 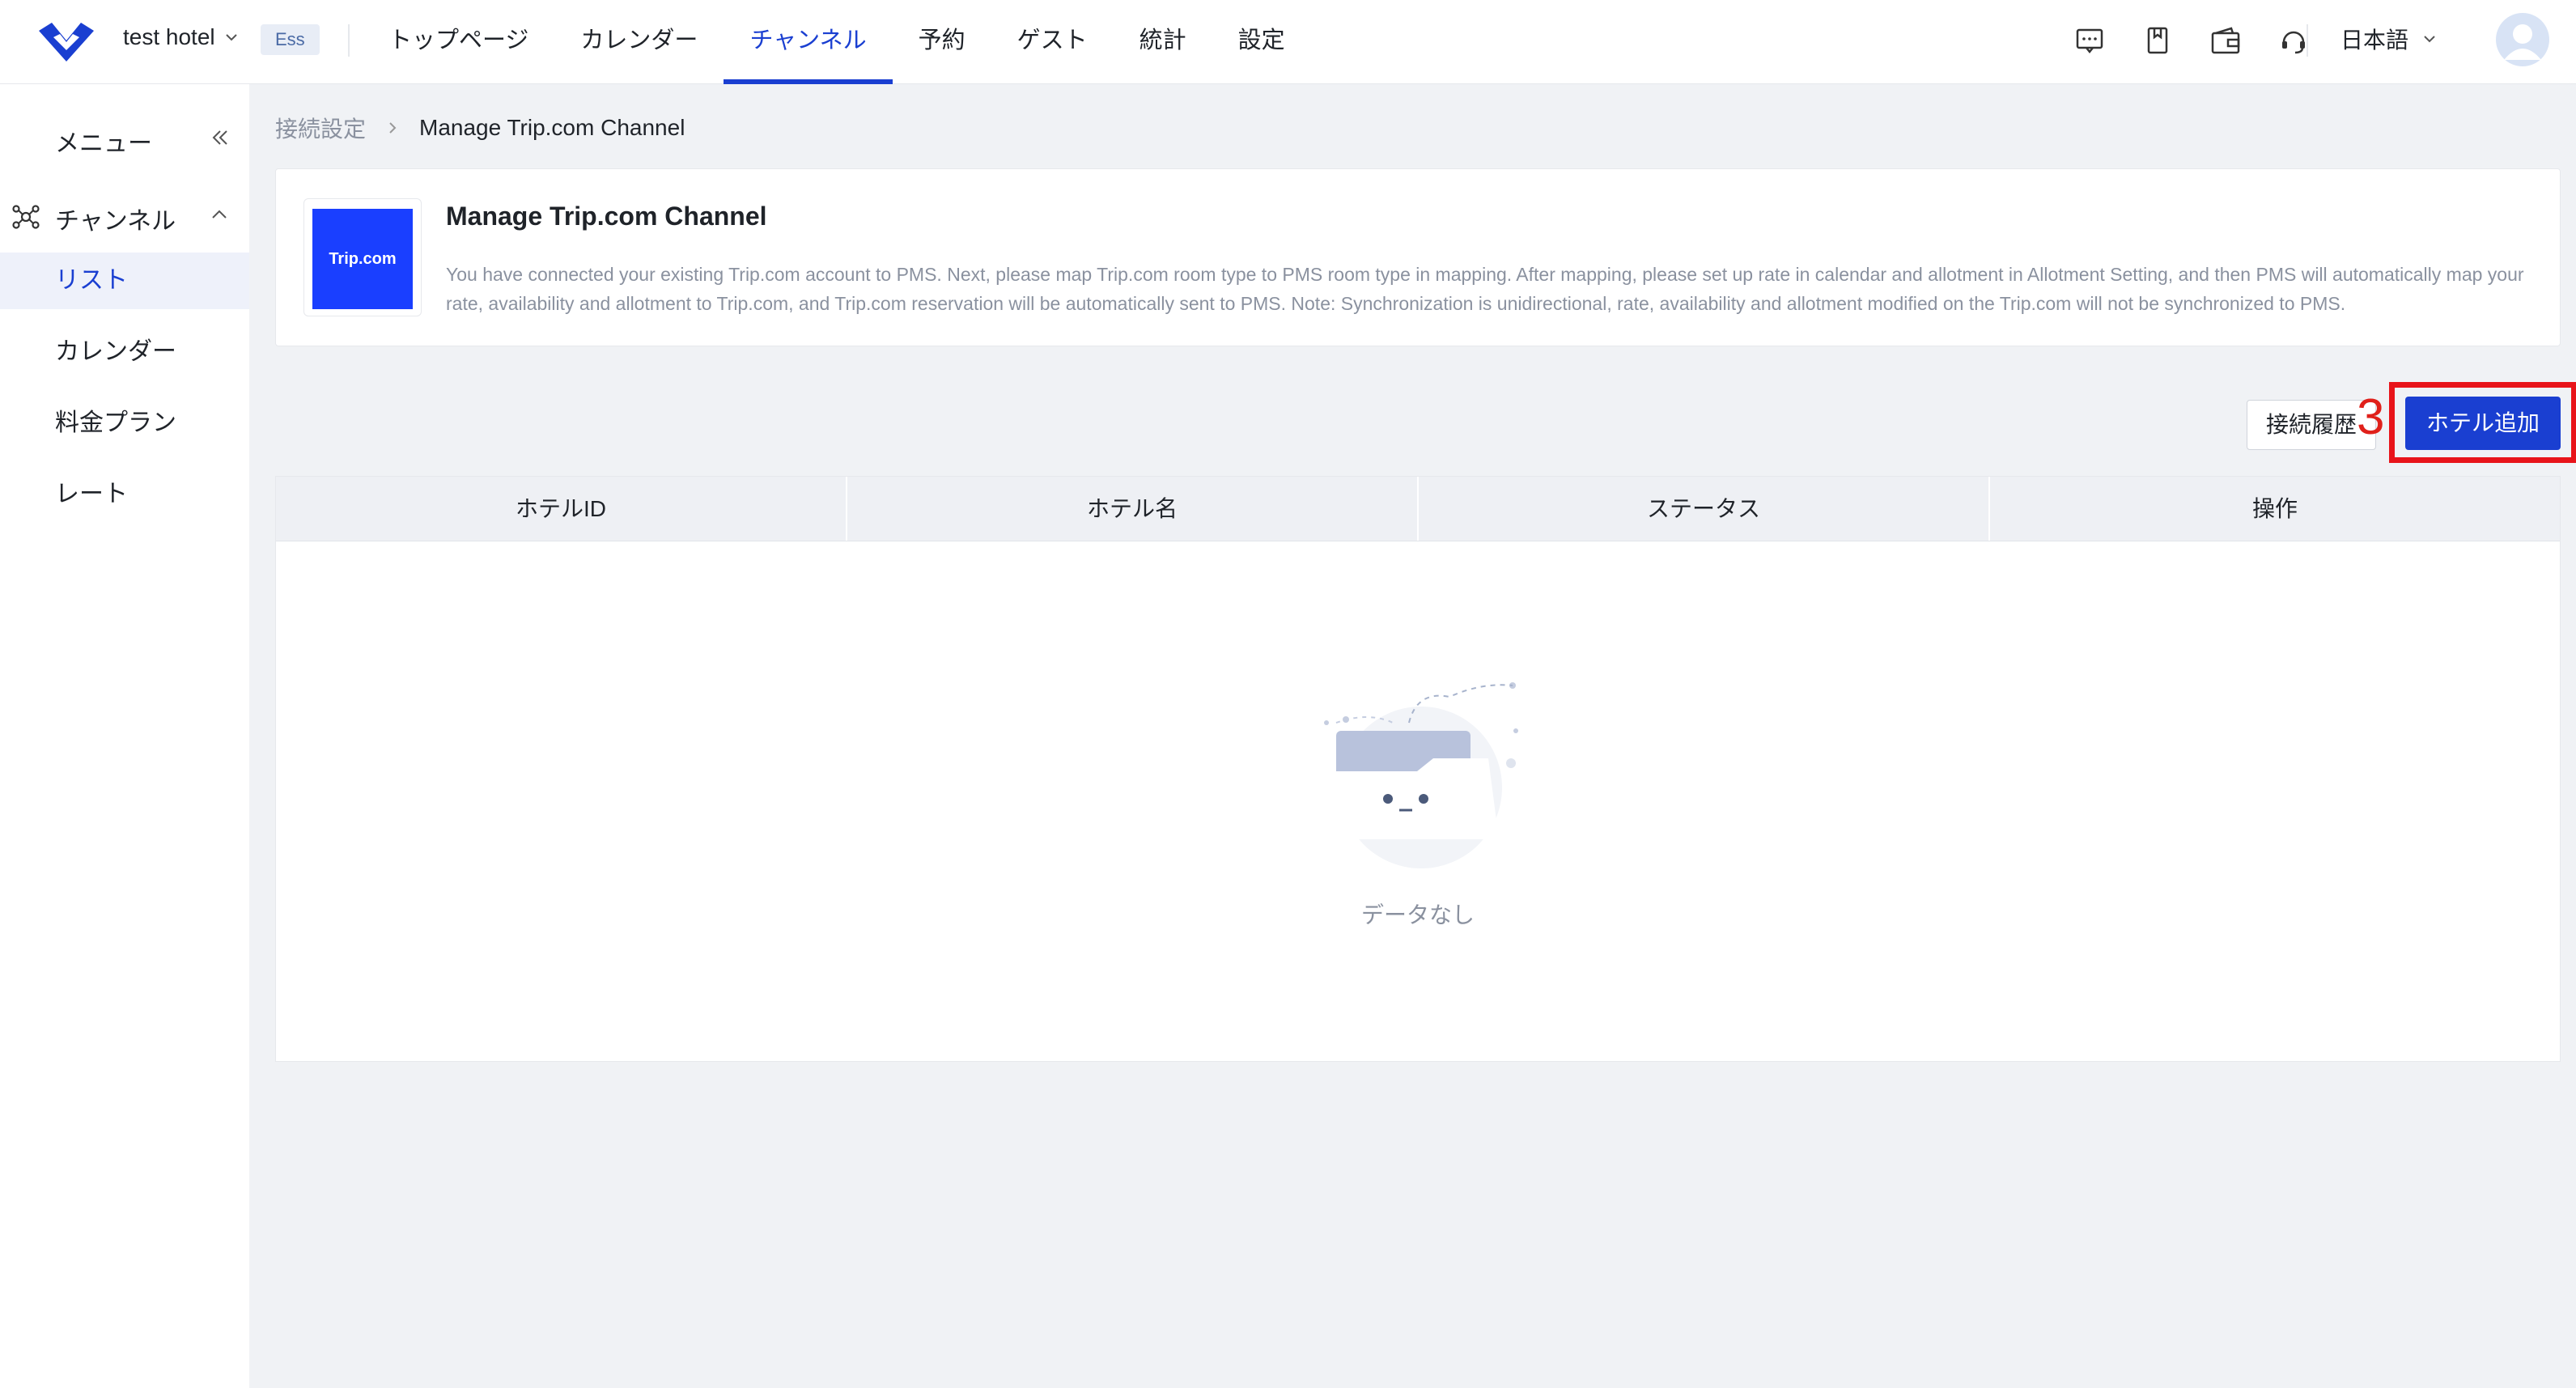 I want to click on sidebar-item-calendar: カレンダー, so click(x=124, y=352).